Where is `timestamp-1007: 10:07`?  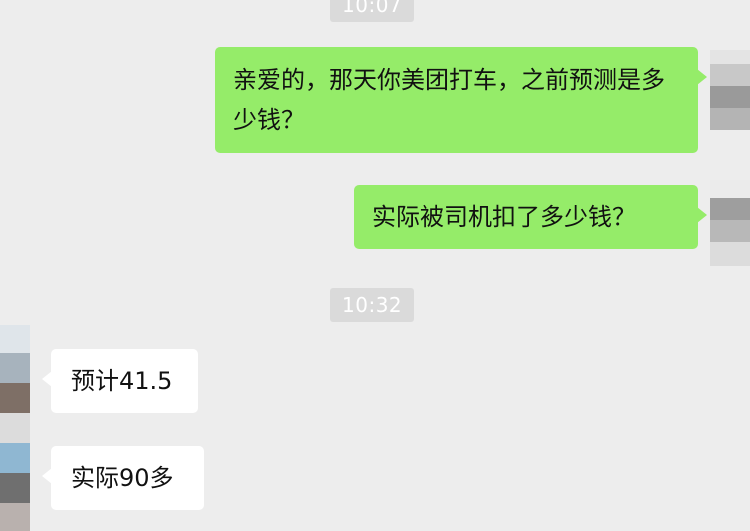 timestamp-1007: 10:07 is located at coordinates (372, 11).